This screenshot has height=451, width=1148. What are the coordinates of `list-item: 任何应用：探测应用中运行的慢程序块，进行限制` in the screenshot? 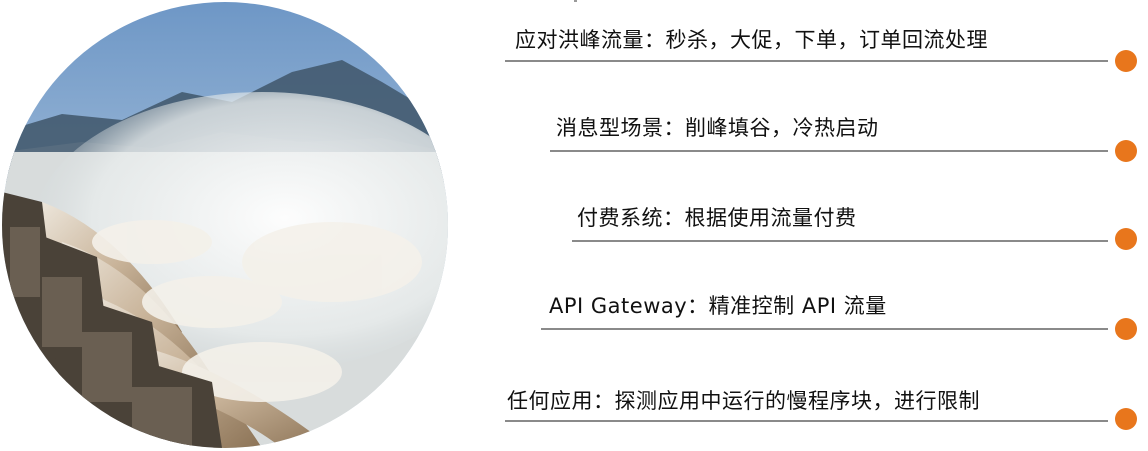 It's located at (574, 407).